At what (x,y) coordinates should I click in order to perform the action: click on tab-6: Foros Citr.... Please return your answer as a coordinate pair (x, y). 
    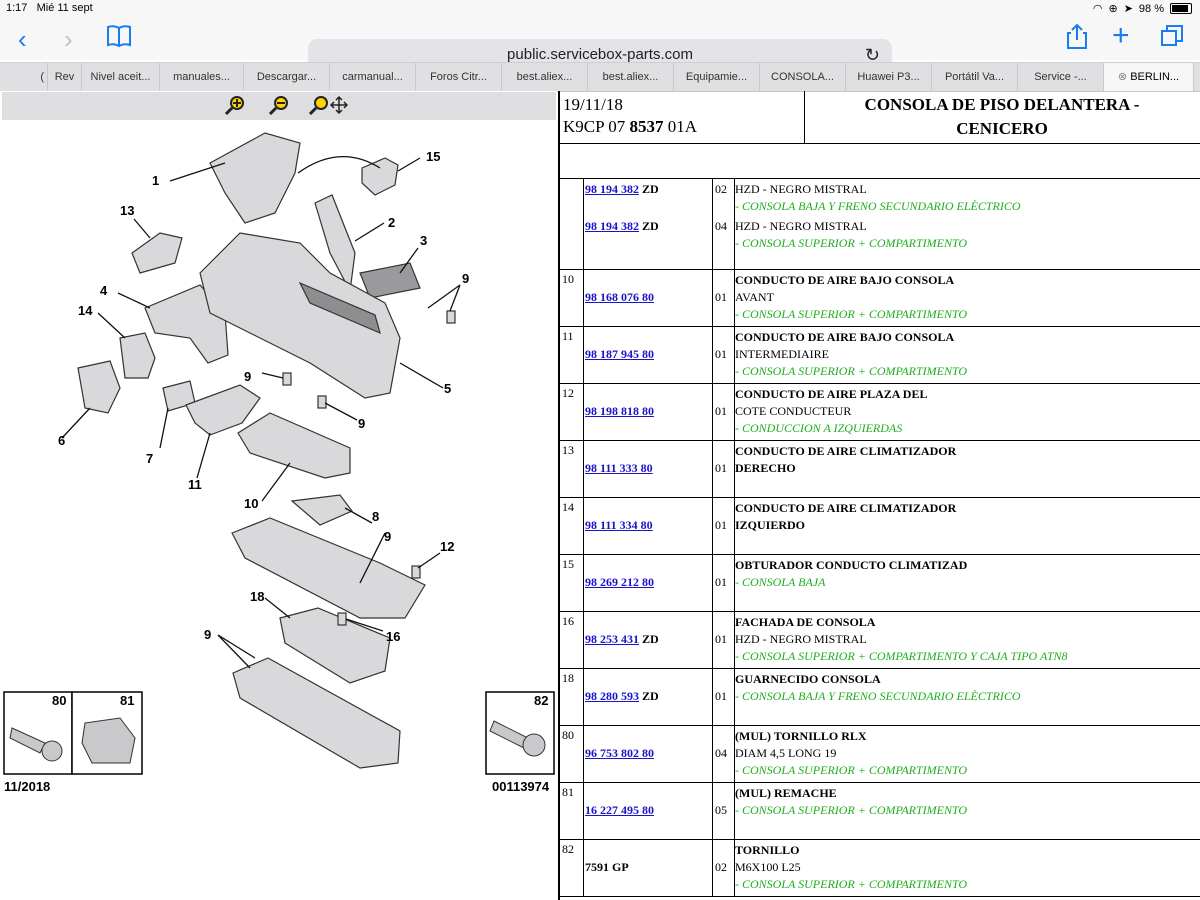
    Looking at the image, I should click on (459, 77).